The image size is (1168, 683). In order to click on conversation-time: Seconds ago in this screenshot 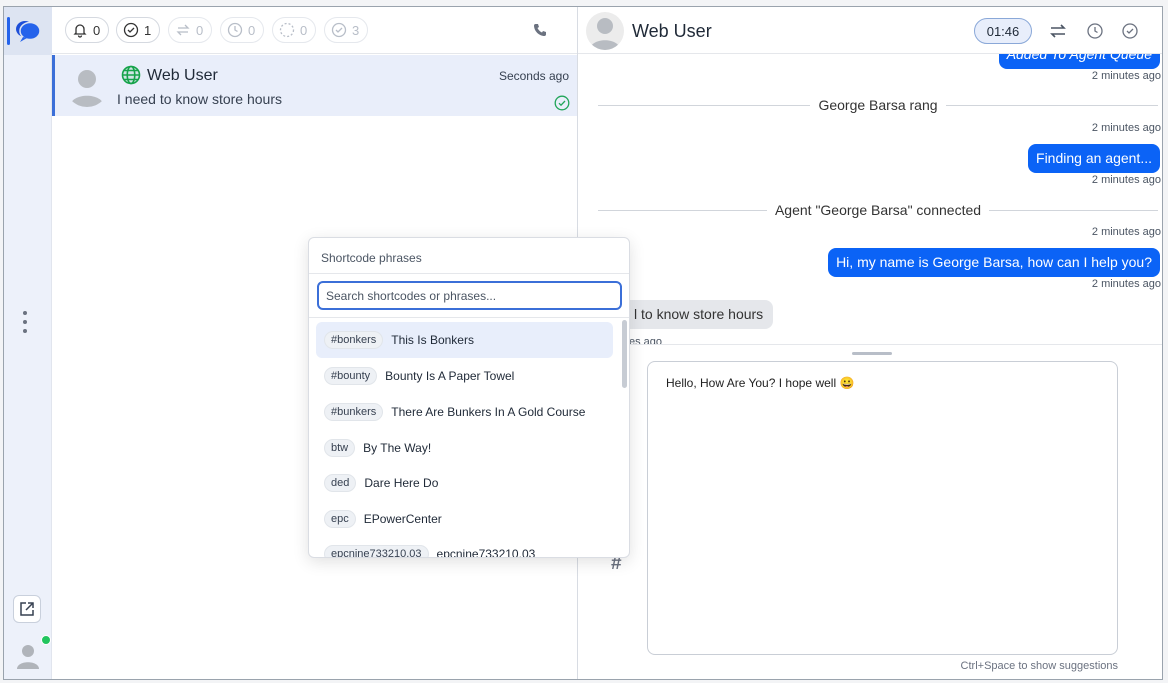, I will do `click(533, 76)`.